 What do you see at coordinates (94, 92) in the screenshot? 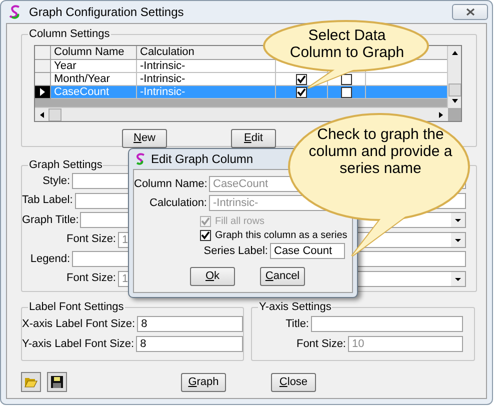
I see `table-cell: CaseCount` at bounding box center [94, 92].